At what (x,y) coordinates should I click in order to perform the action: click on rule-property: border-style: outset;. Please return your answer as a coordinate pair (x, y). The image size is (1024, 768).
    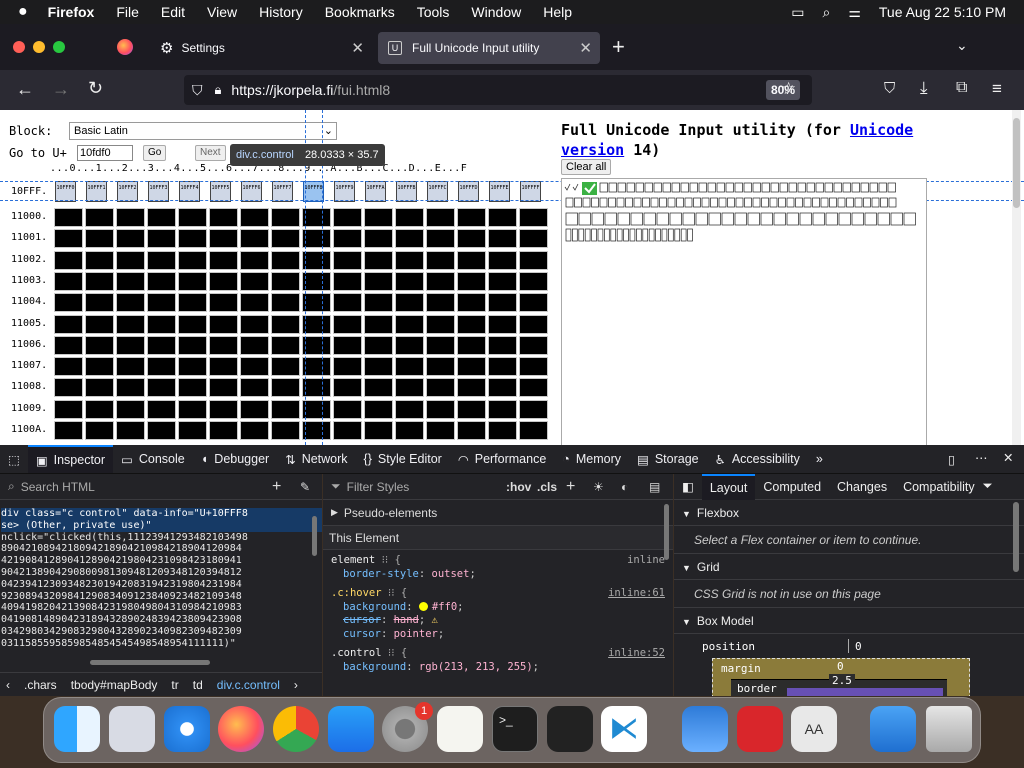
    Looking at the image, I should click on (498, 575).